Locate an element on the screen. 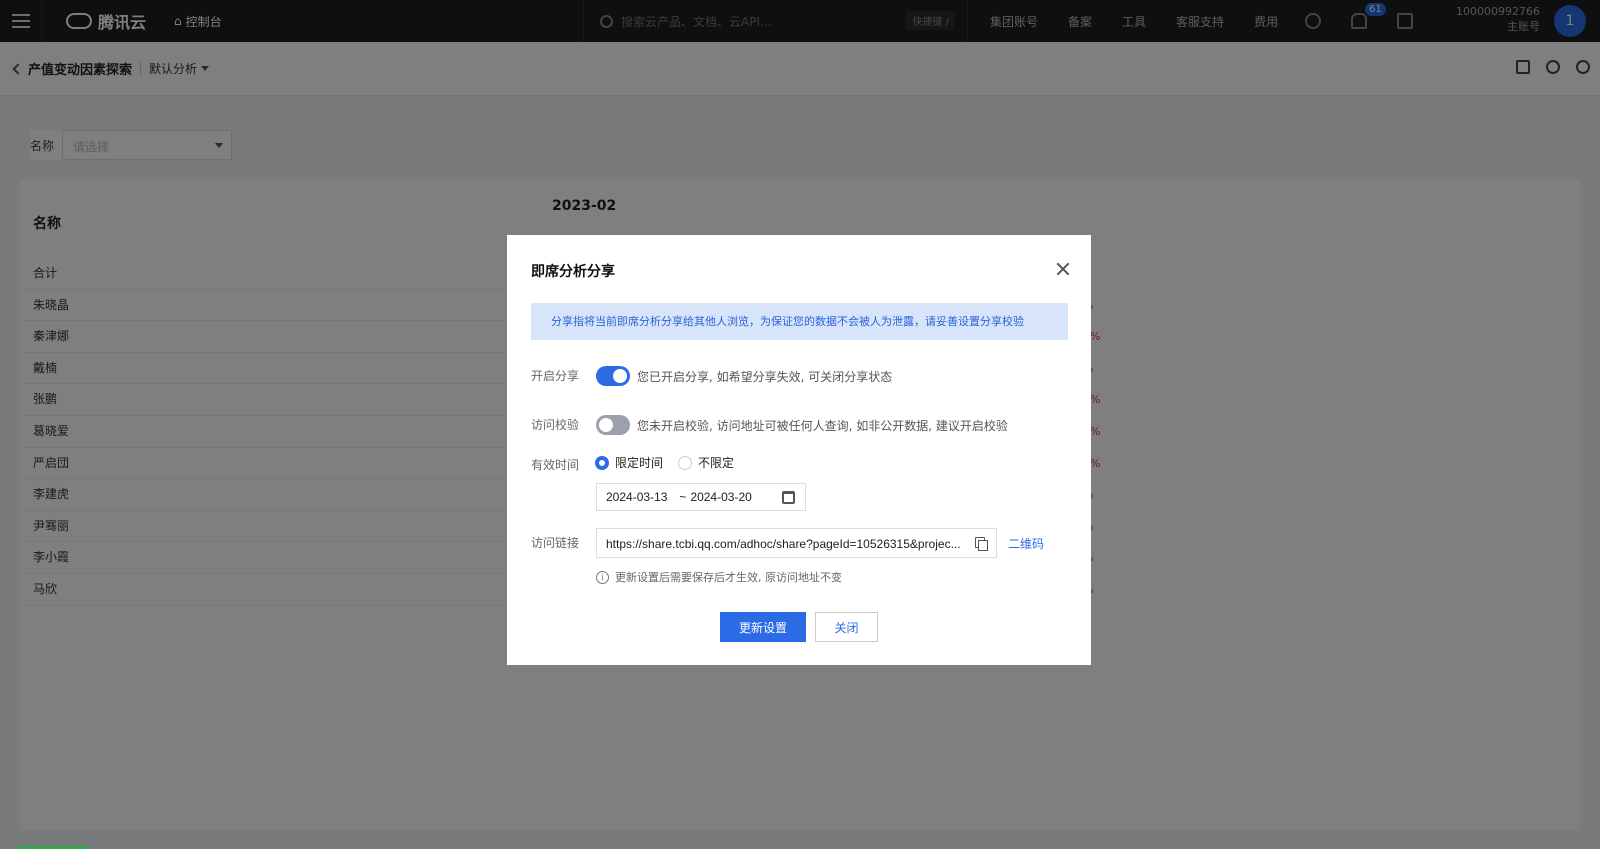 This screenshot has height=849, width=1600. close-button: 关闭 is located at coordinates (846, 627).